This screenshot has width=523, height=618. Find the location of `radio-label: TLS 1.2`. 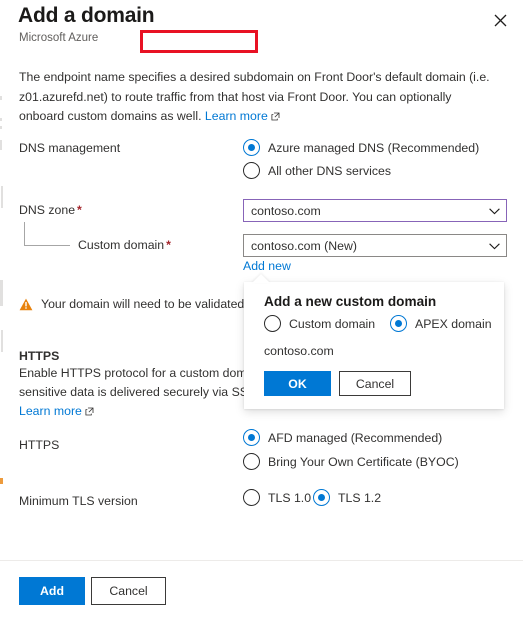

radio-label: TLS 1.2 is located at coordinates (360, 497).